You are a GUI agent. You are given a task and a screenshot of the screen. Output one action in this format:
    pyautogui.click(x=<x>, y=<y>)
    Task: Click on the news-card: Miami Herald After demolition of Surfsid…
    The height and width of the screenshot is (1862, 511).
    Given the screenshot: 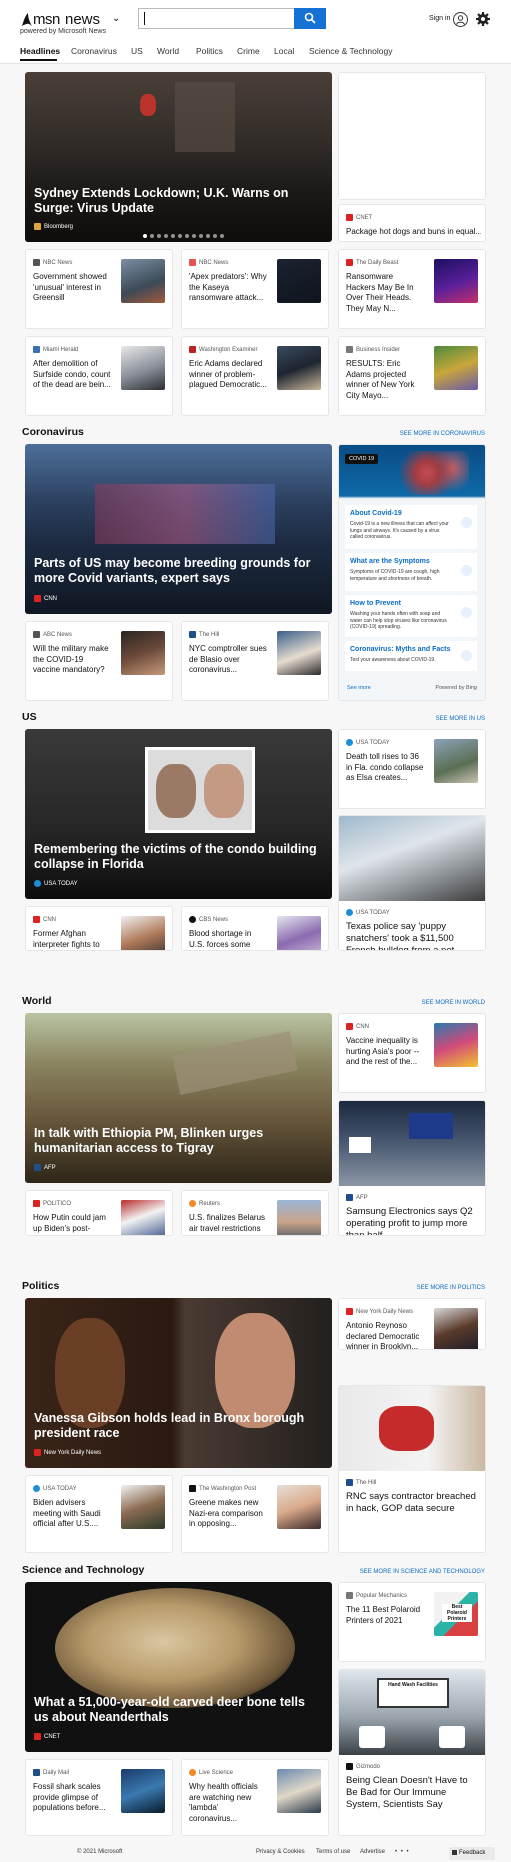 What is the action you would take?
    pyautogui.click(x=99, y=376)
    